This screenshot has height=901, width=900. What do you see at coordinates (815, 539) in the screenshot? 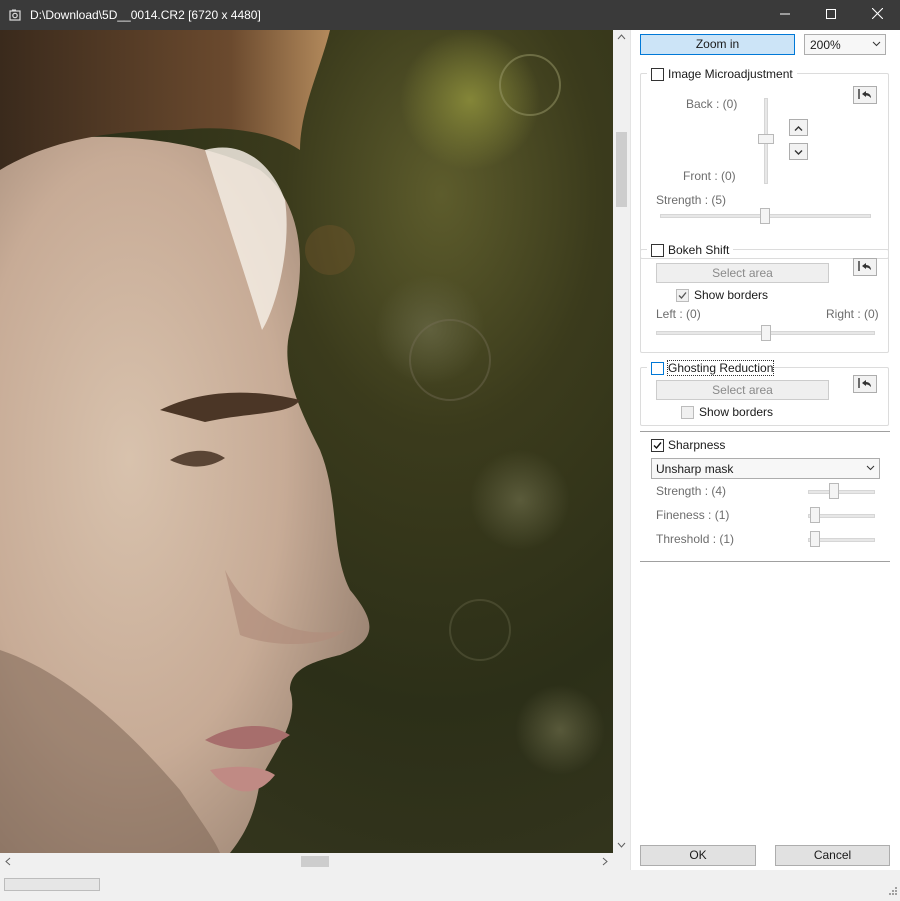
I see `sharpness-threshold-thumb` at bounding box center [815, 539].